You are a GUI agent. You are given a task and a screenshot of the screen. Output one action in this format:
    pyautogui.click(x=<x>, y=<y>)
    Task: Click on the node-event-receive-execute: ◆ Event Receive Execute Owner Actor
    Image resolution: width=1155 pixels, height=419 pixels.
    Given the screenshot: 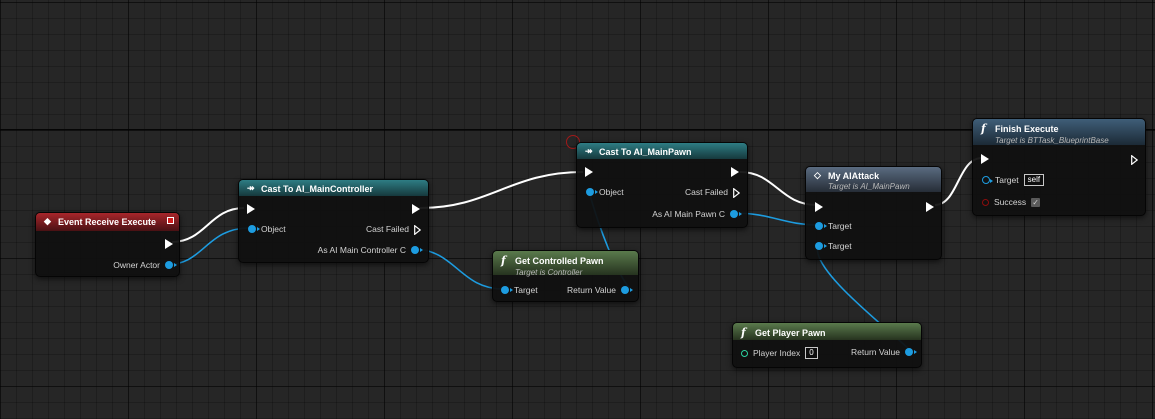 What is the action you would take?
    pyautogui.click(x=107, y=244)
    